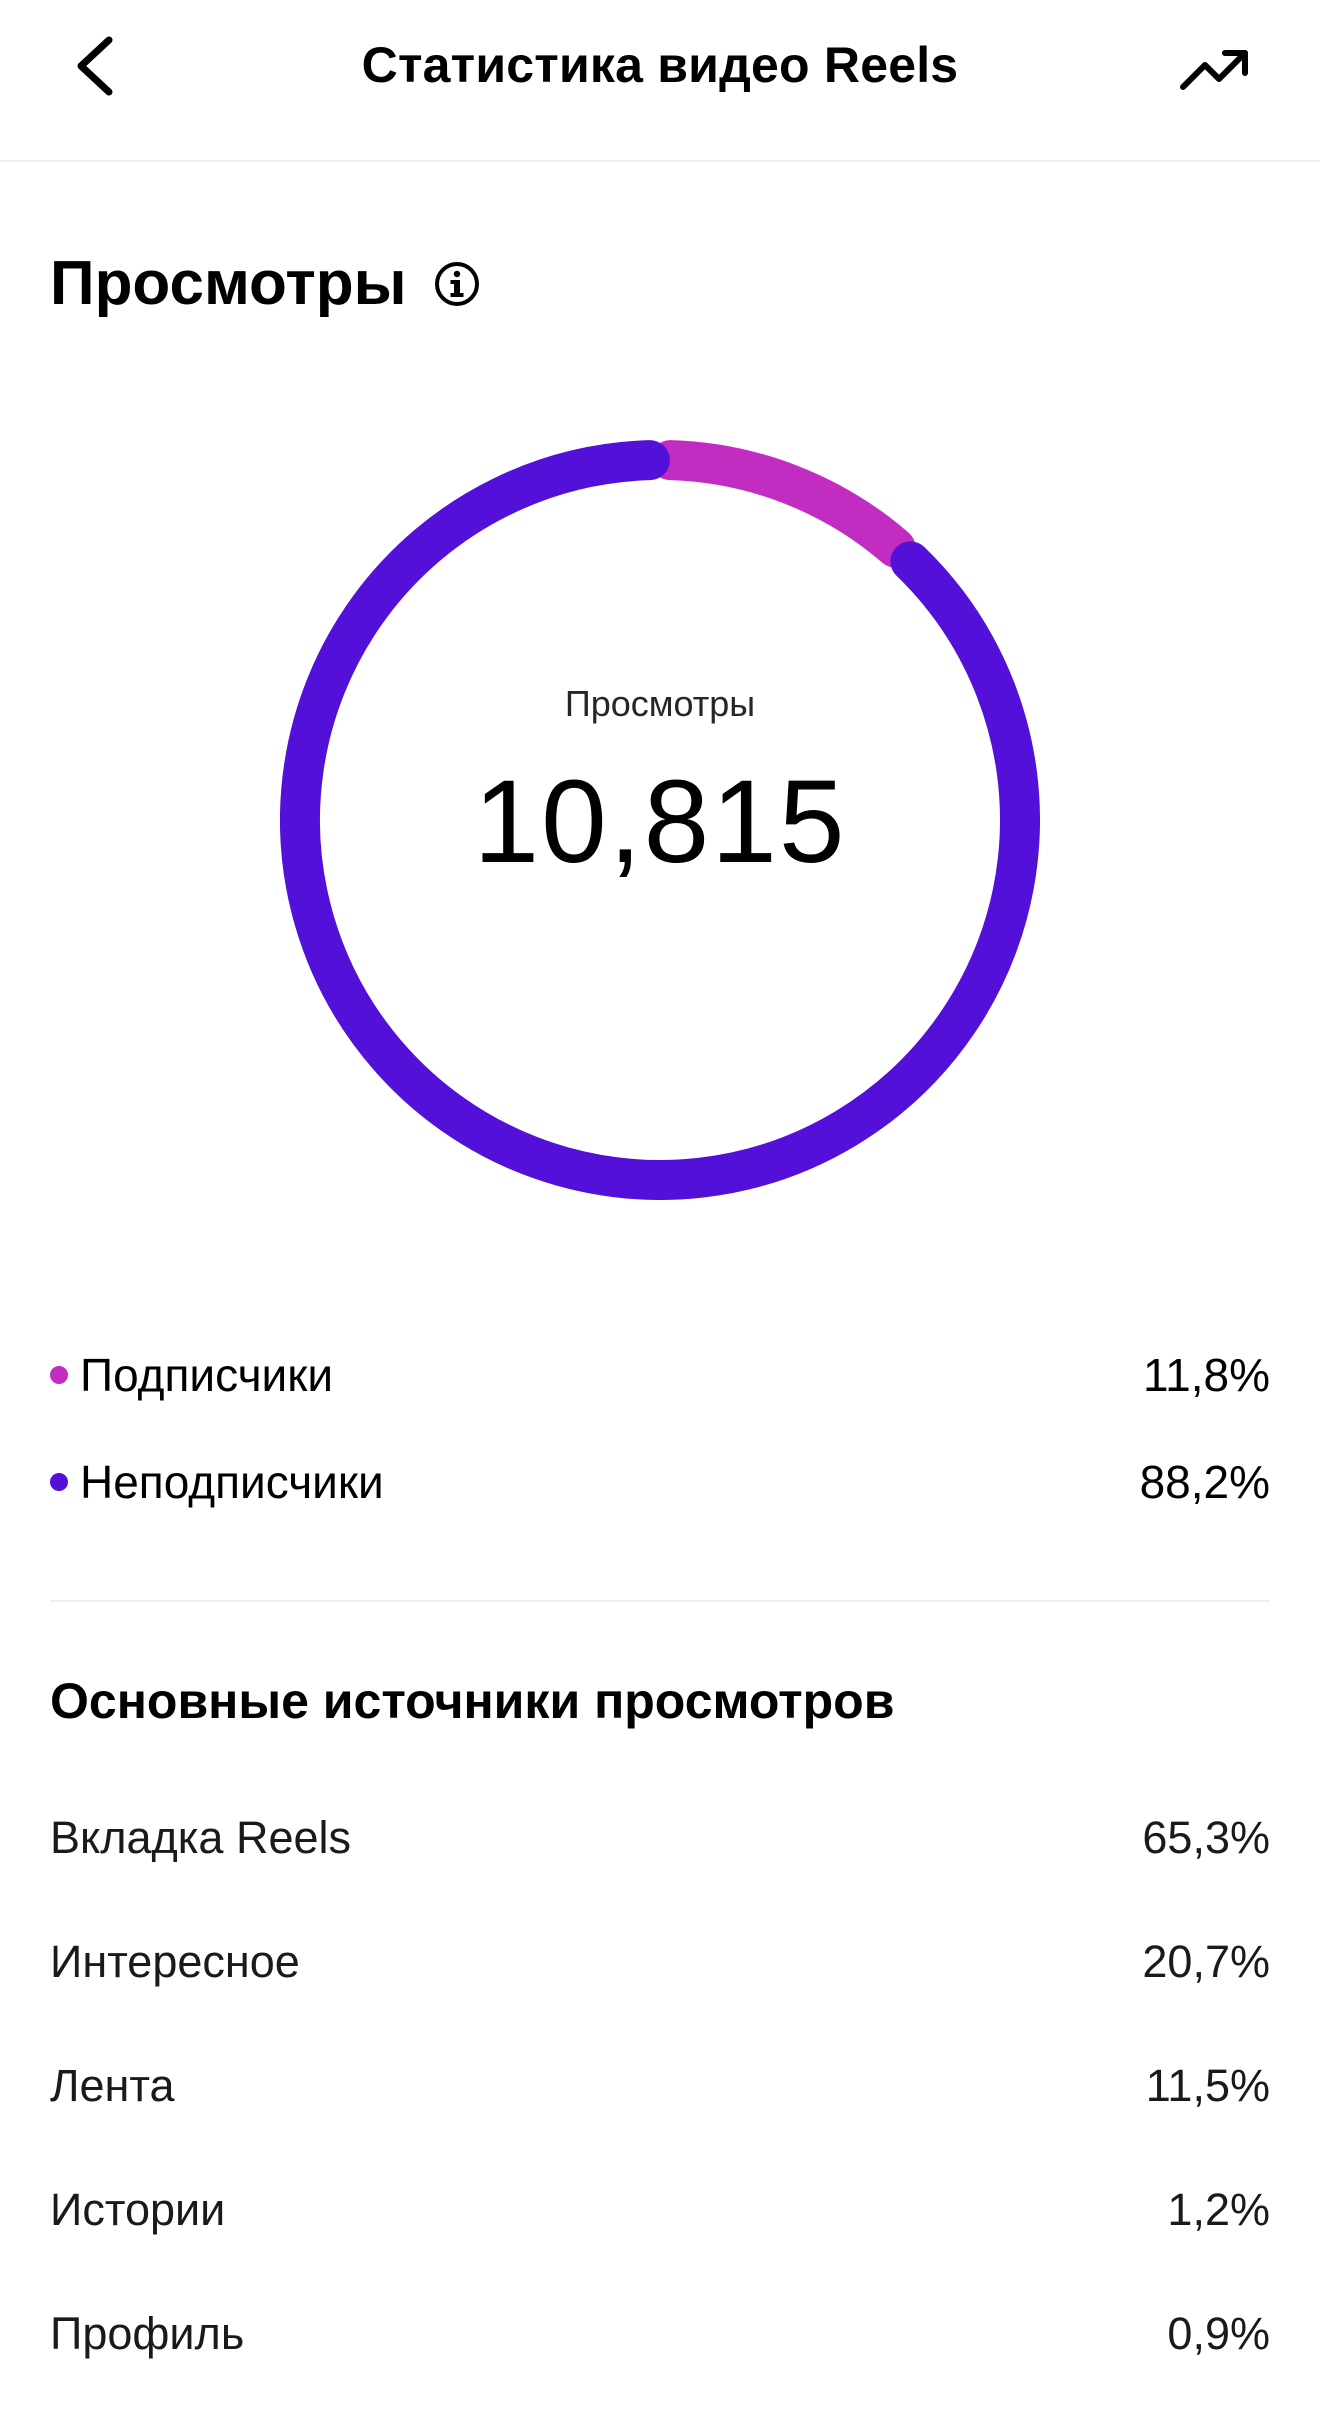 This screenshot has width=1320, height=2411. Describe the element at coordinates (660, 65) in the screenshot. I see `page-title: Статистика видео Reels` at that location.